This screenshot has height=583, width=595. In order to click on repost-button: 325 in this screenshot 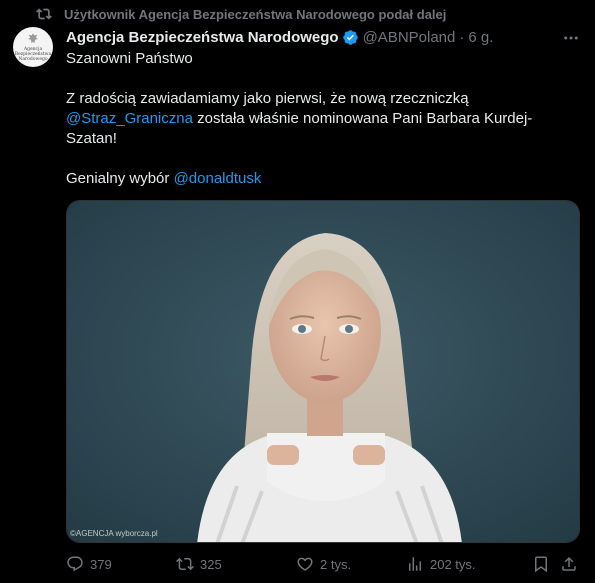, I will do `click(199, 564)`.